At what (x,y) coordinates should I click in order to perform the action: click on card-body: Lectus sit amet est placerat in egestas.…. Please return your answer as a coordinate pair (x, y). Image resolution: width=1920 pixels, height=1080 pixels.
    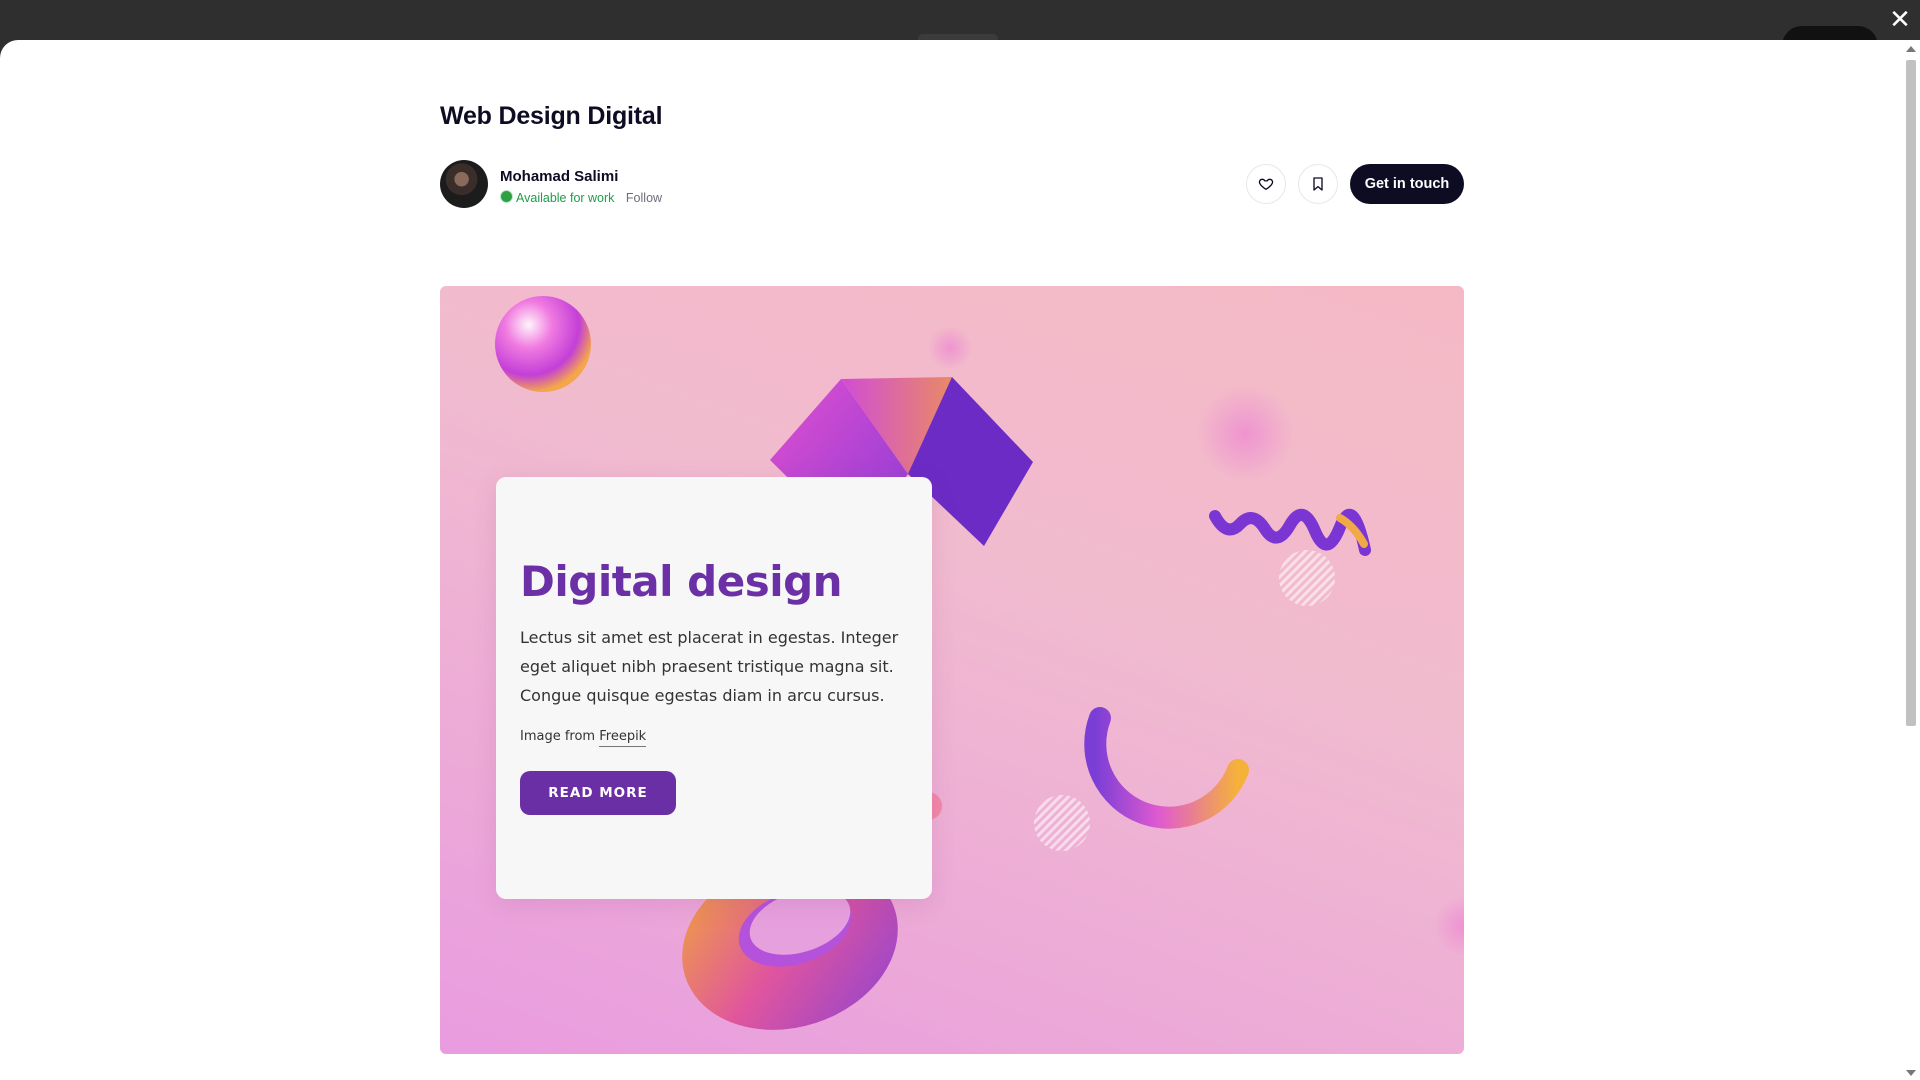
    Looking at the image, I should click on (709, 666).